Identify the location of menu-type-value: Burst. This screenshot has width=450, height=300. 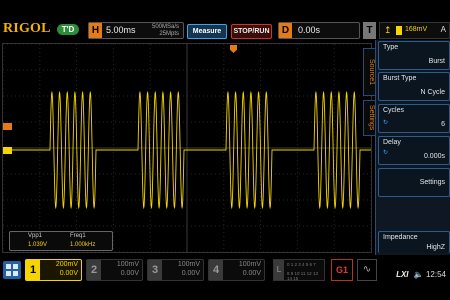
(436, 61).